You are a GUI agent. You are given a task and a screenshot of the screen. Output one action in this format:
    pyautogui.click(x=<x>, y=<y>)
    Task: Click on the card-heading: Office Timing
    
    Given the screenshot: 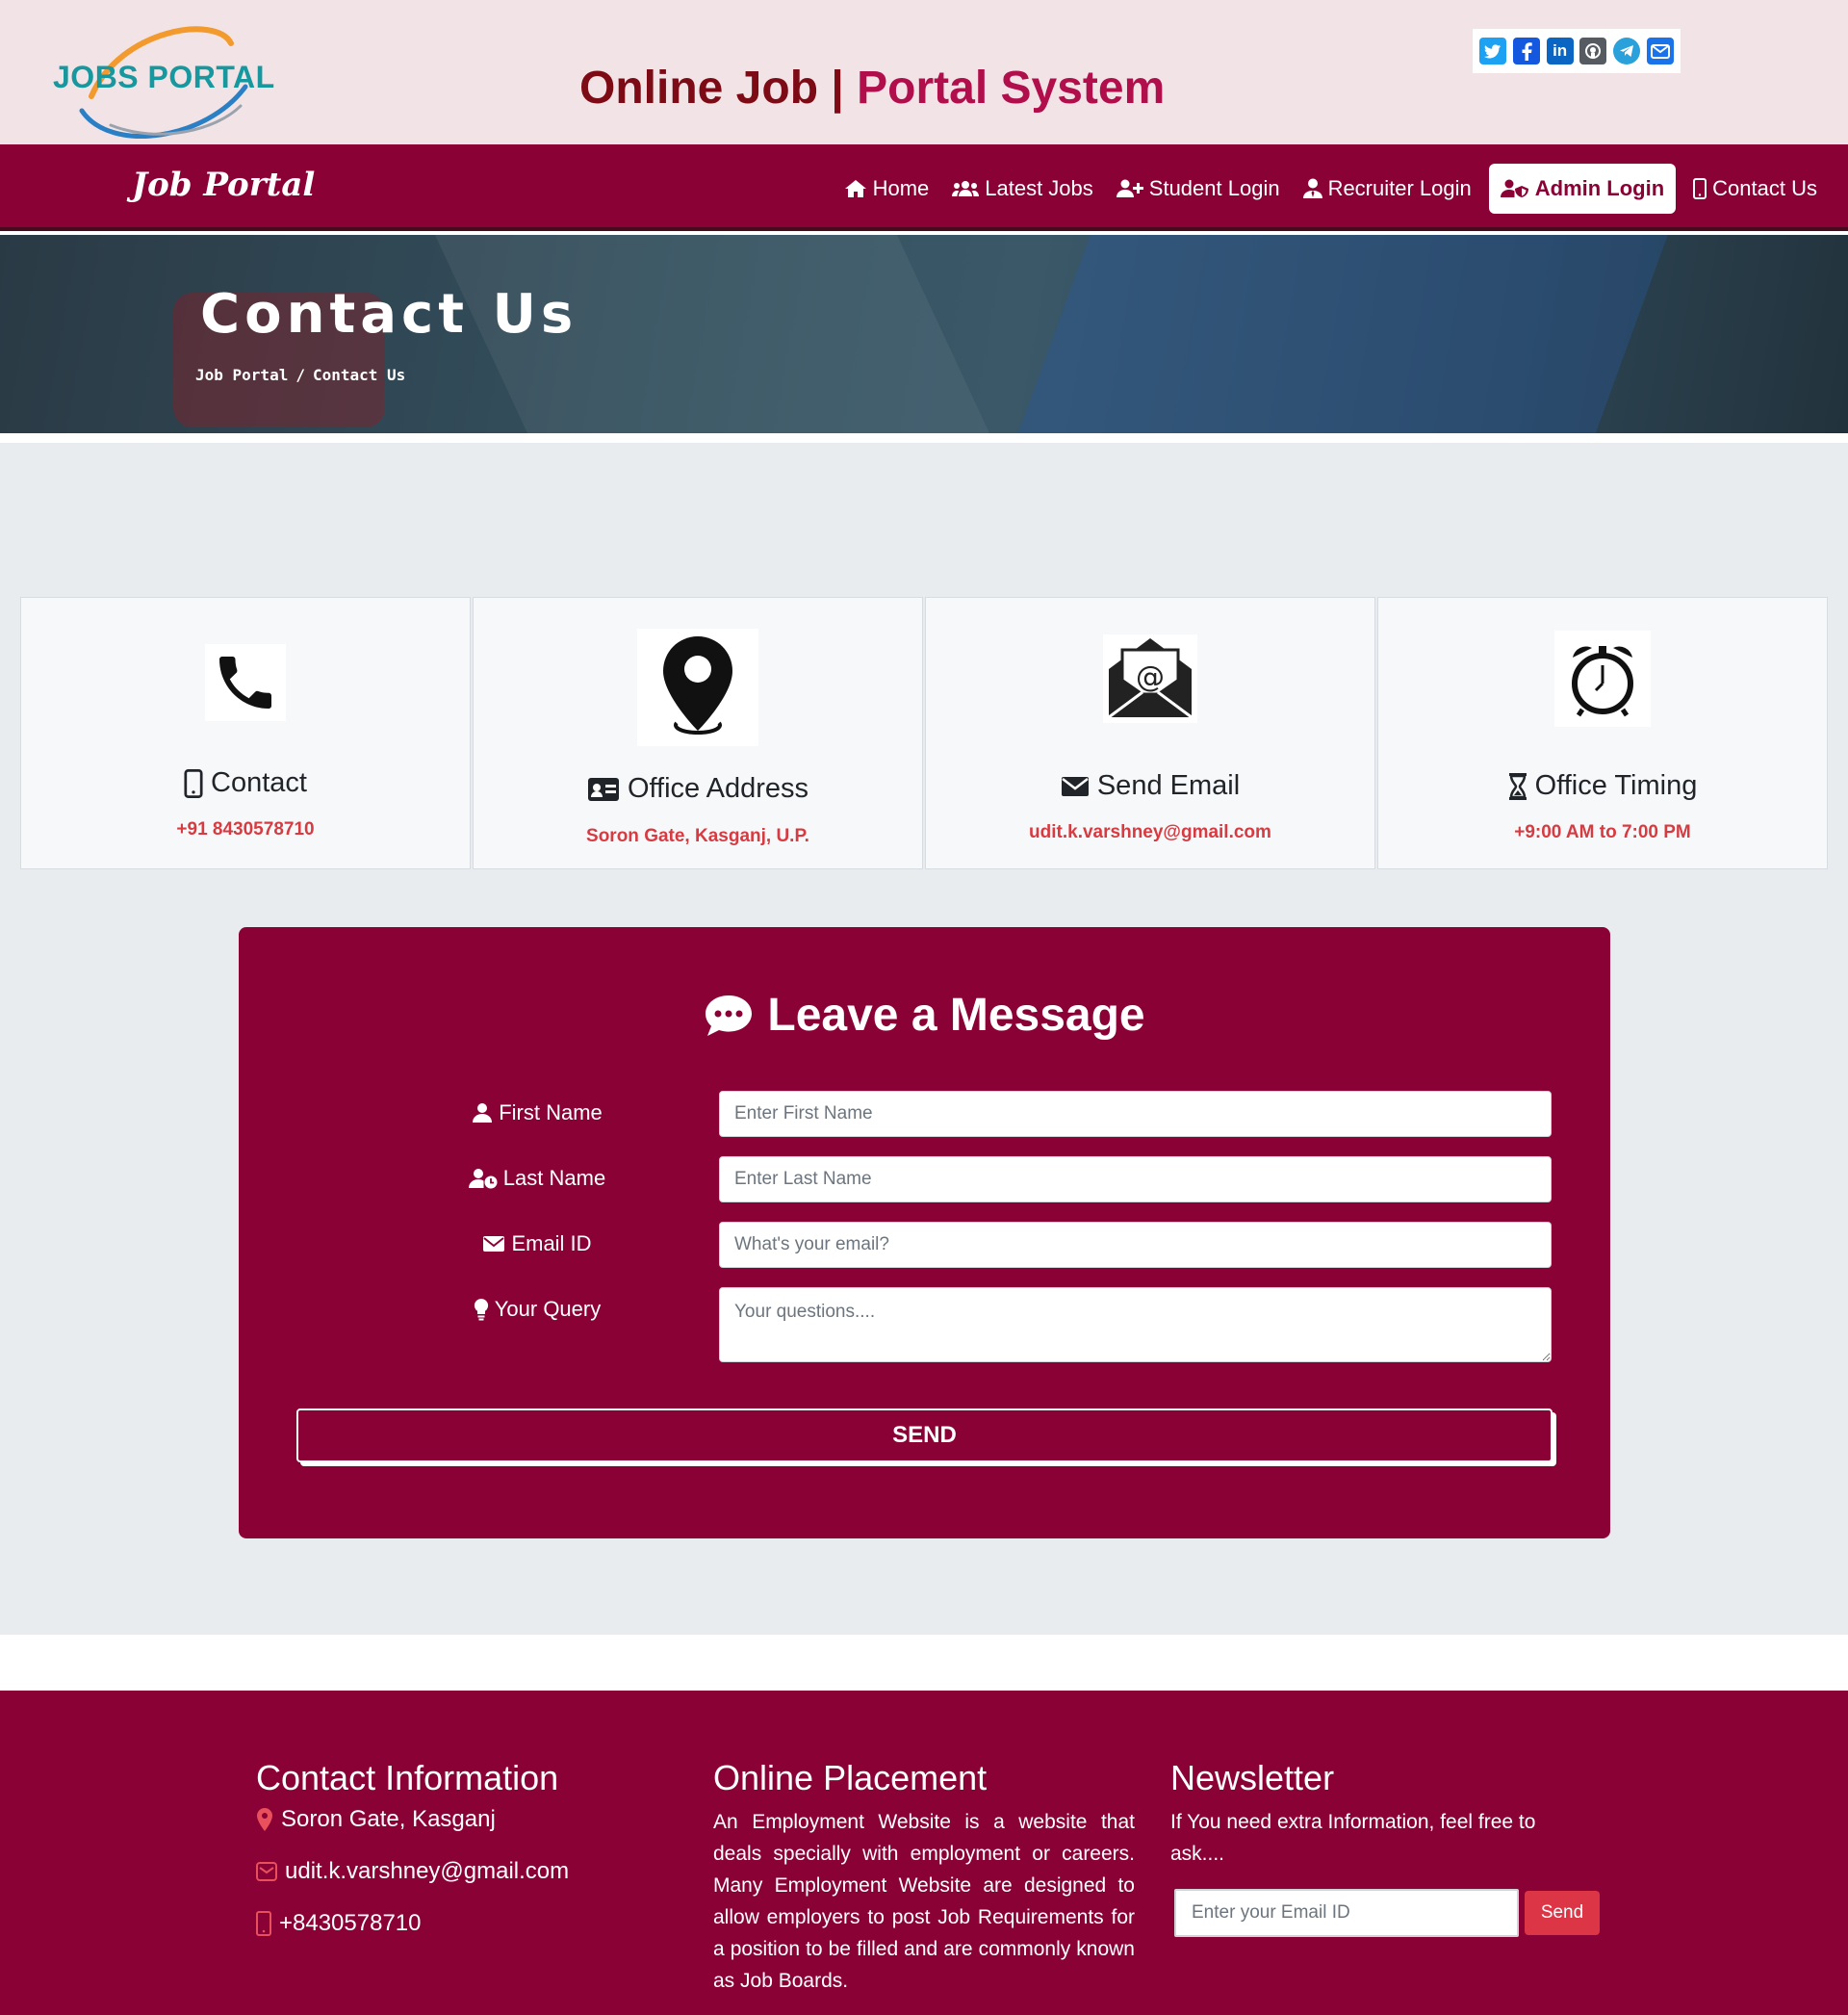 What is the action you would take?
    pyautogui.click(x=1602, y=786)
    